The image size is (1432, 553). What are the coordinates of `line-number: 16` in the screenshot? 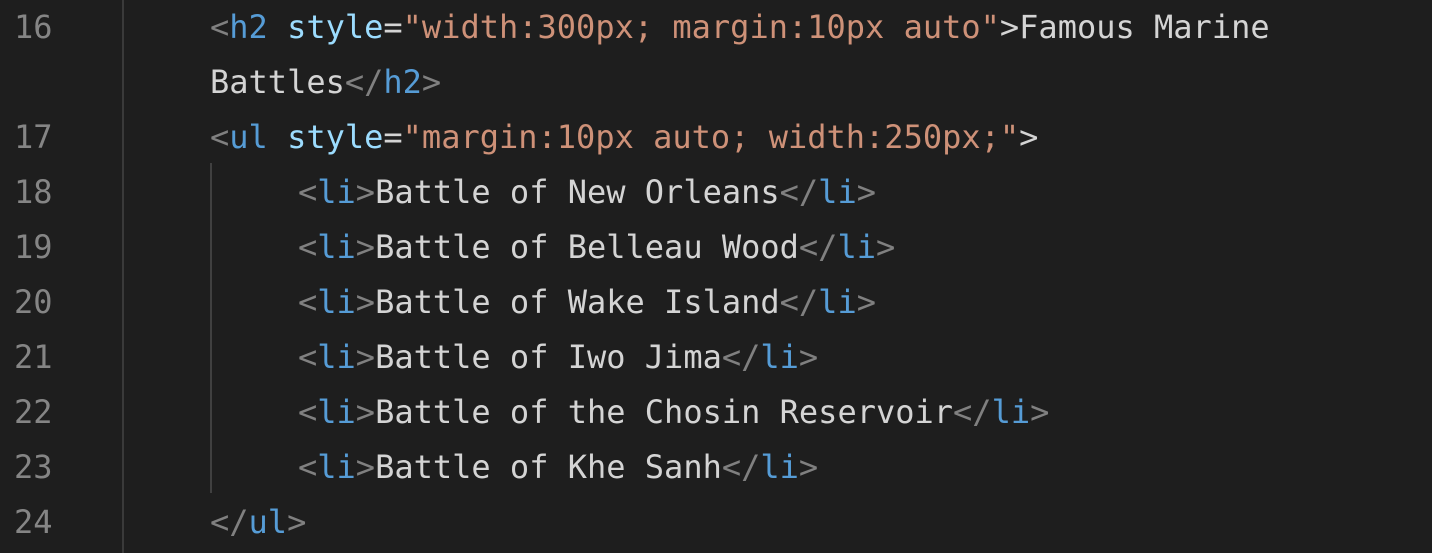 It's located at (33, 27).